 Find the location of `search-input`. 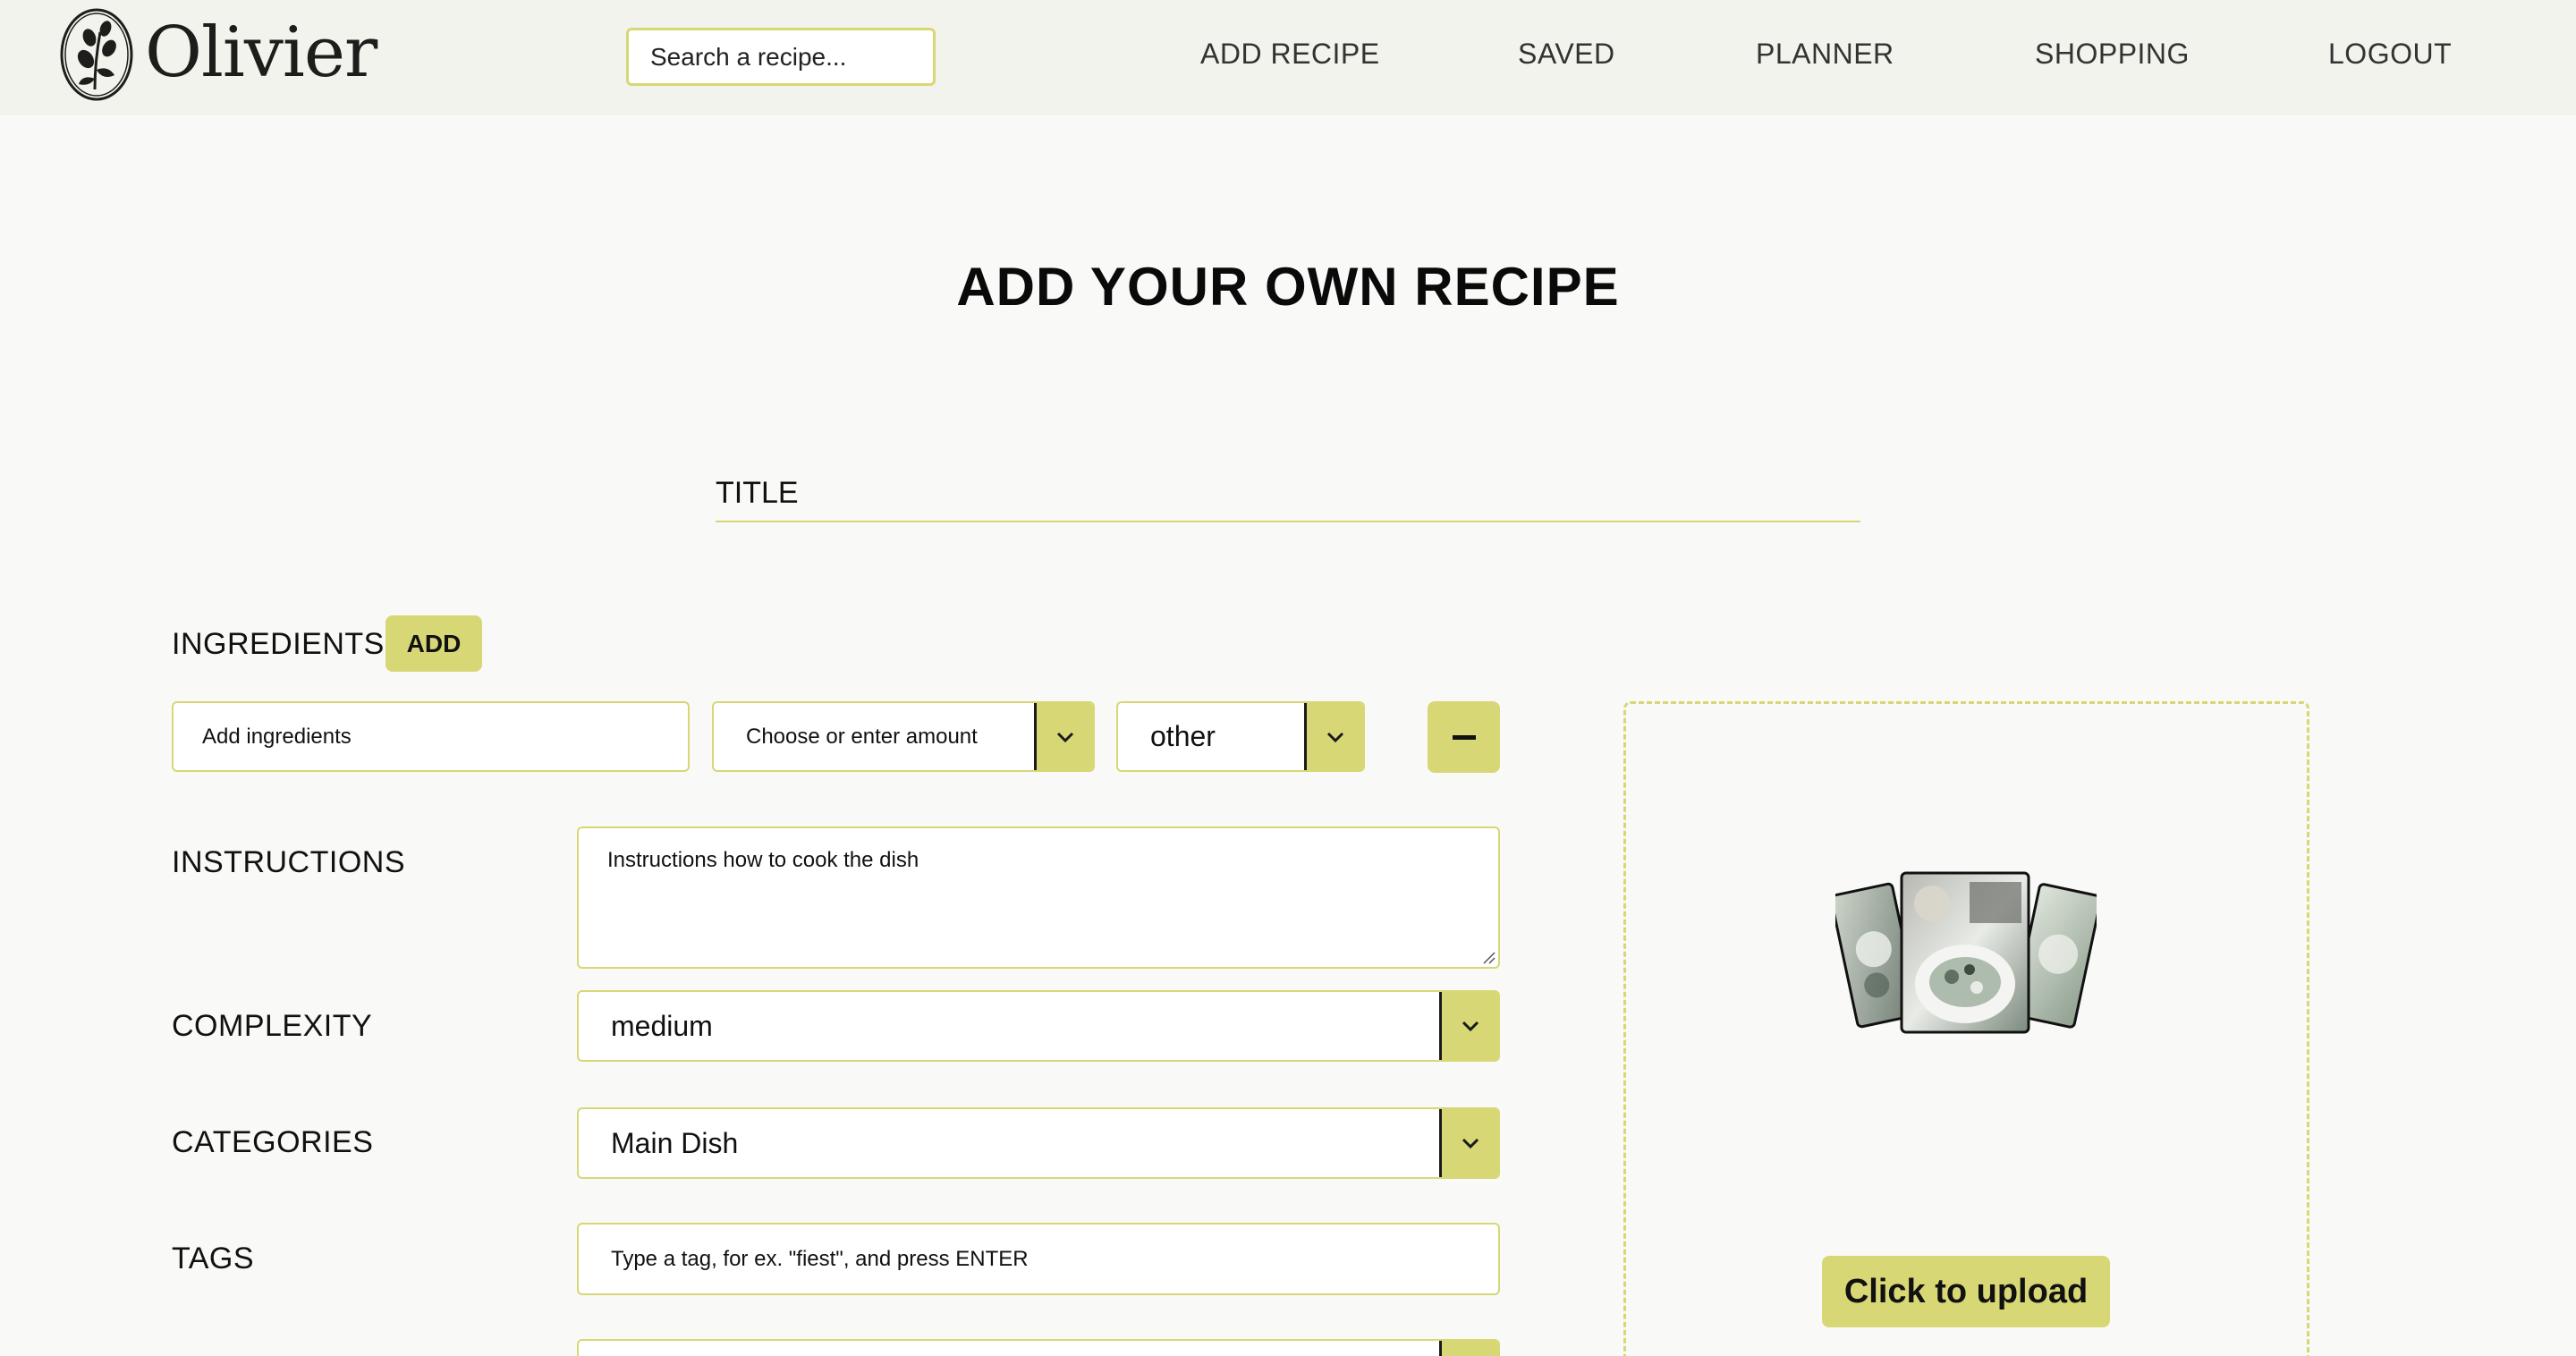

search-input is located at coordinates (781, 57).